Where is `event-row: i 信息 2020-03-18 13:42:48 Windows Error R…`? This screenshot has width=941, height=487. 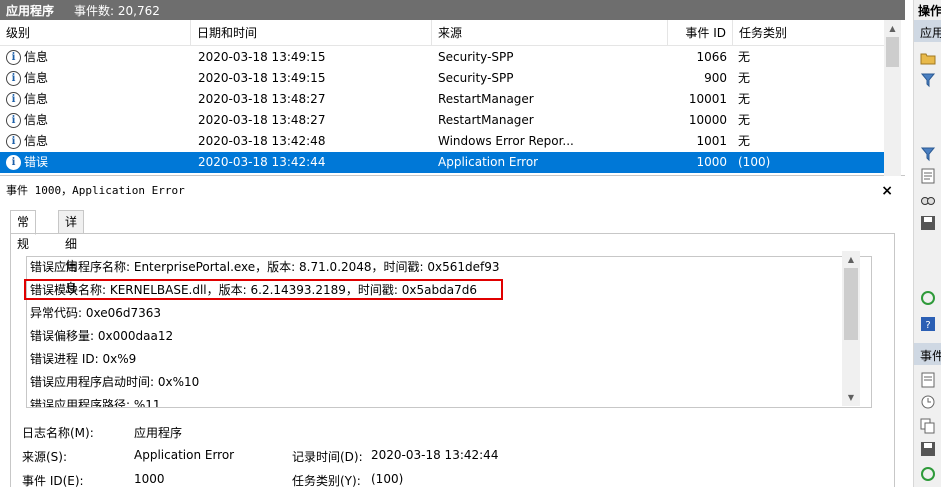
event-row: i 信息 2020-03-18 13:42:48 Windows Error R… is located at coordinates (442, 141).